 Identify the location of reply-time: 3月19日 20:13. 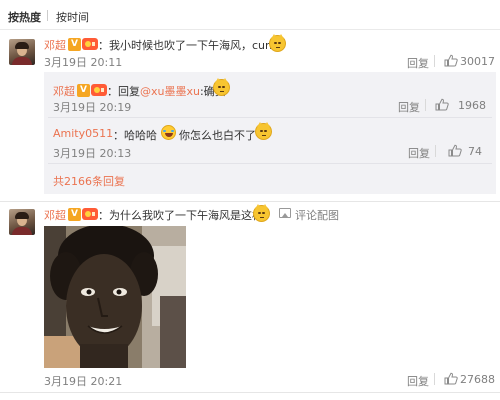
(92, 153).